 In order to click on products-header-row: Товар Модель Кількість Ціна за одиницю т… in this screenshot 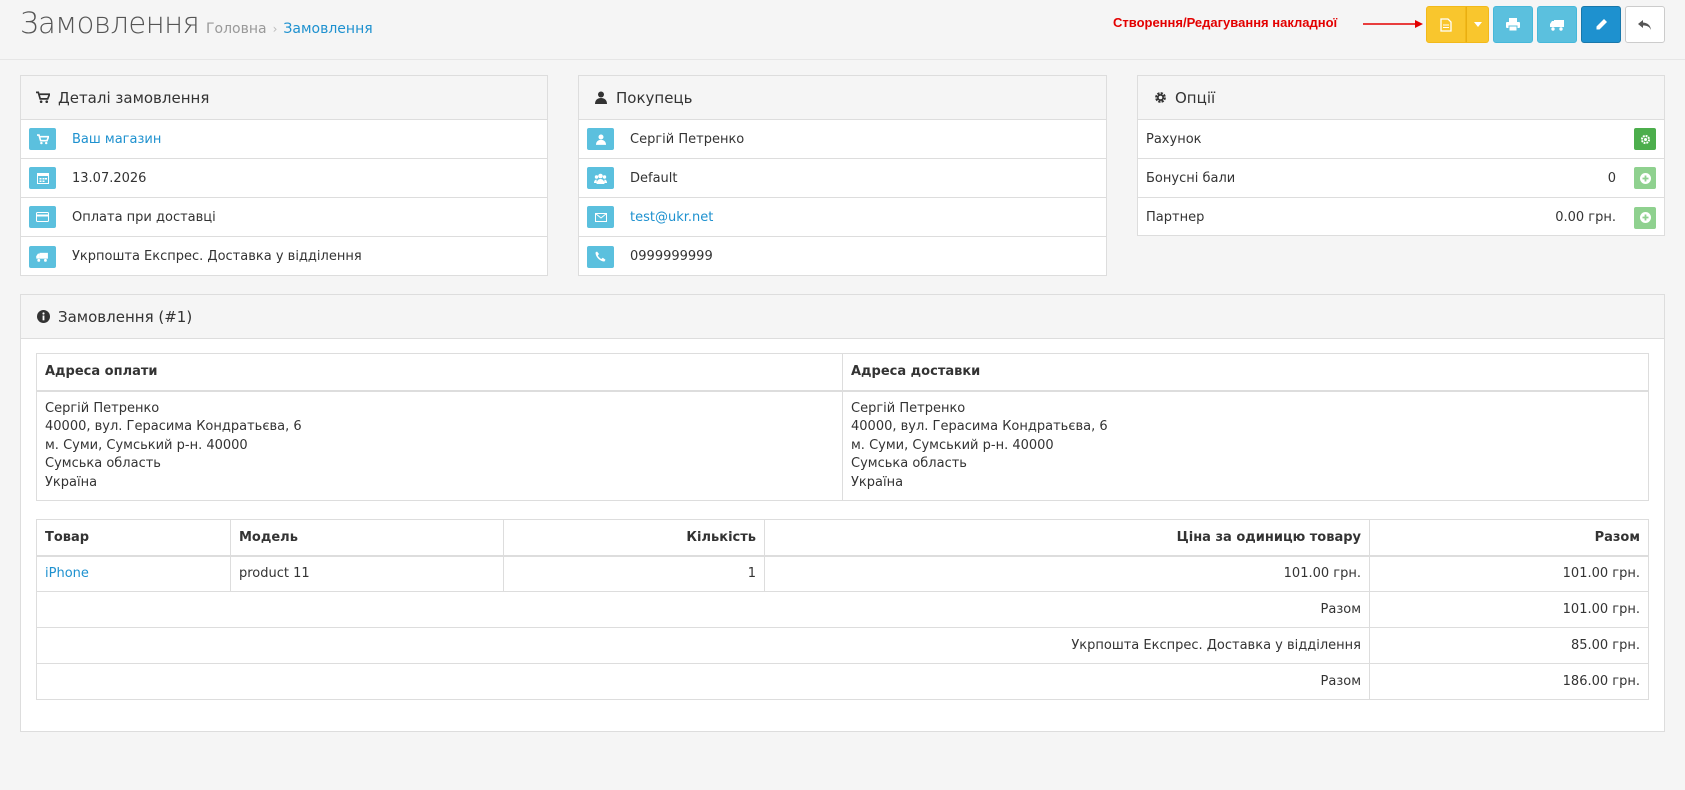, I will do `click(842, 538)`.